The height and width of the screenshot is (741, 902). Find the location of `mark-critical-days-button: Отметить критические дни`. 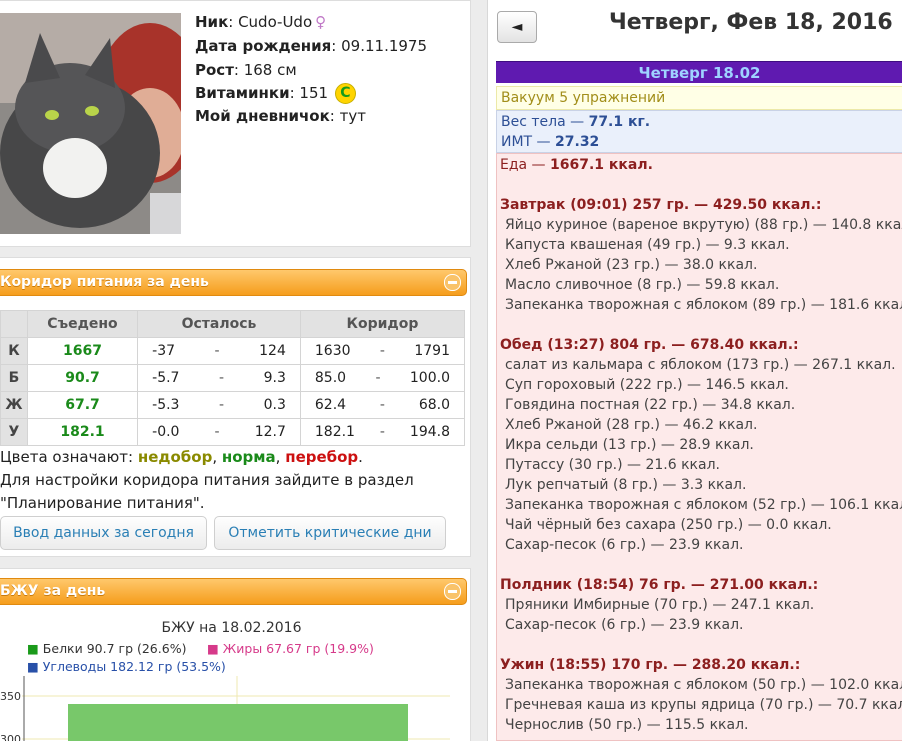

mark-critical-days-button: Отметить критические дни is located at coordinates (330, 533).